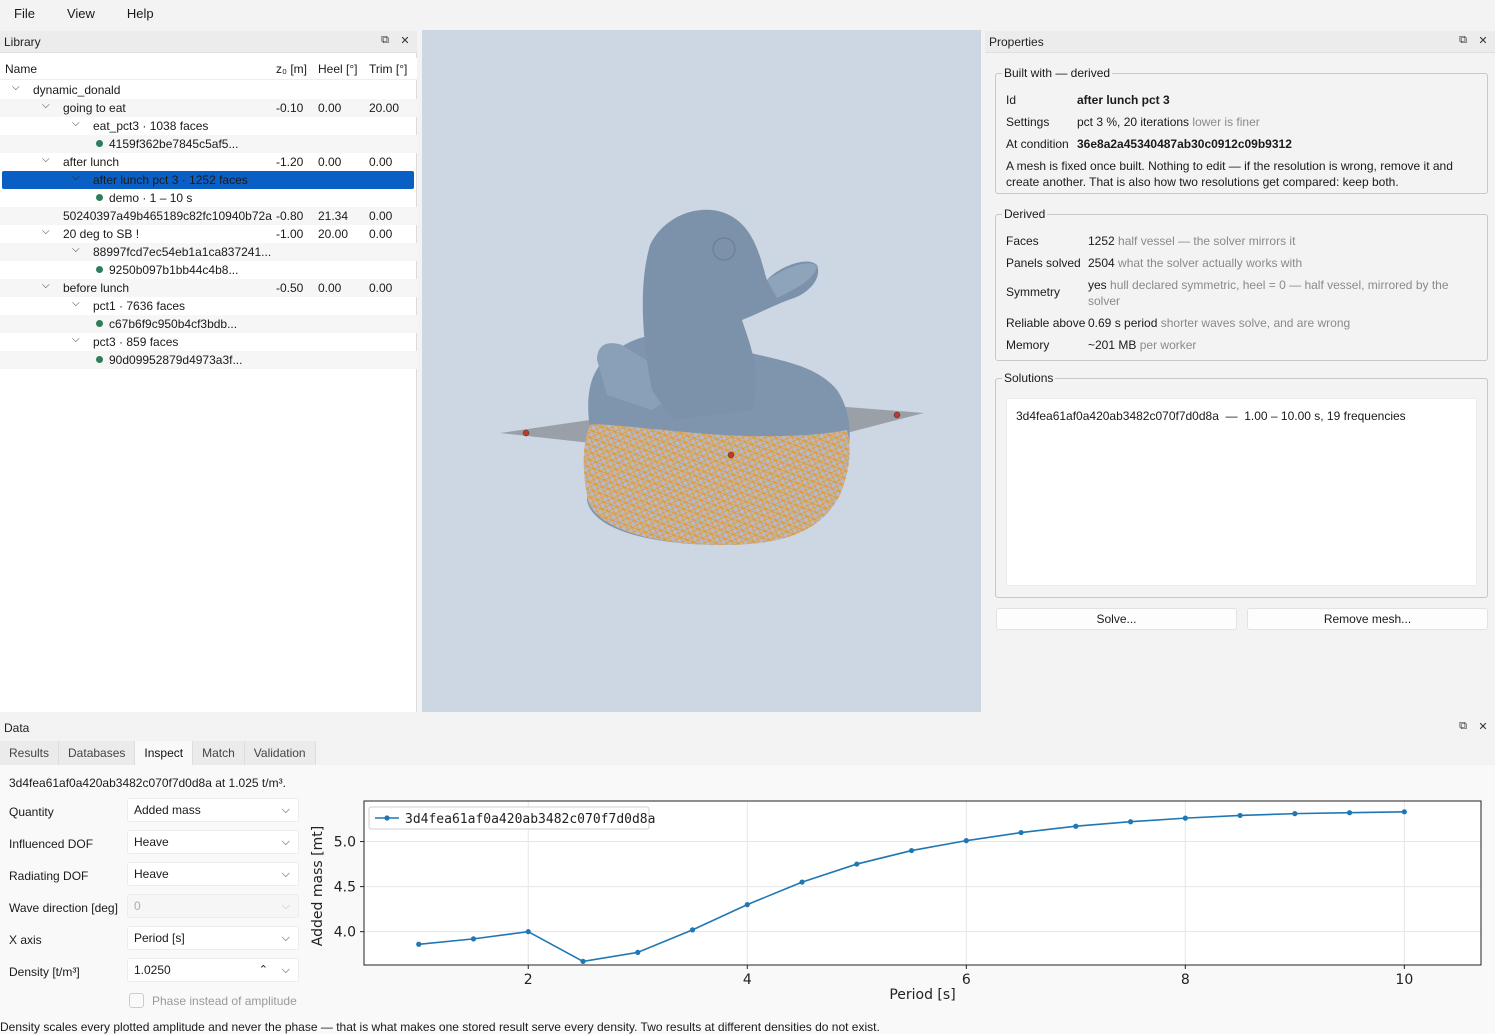 Image resolution: width=1495 pixels, height=1034 pixels. What do you see at coordinates (136, 1000) in the screenshot?
I see `phase-checkbox` at bounding box center [136, 1000].